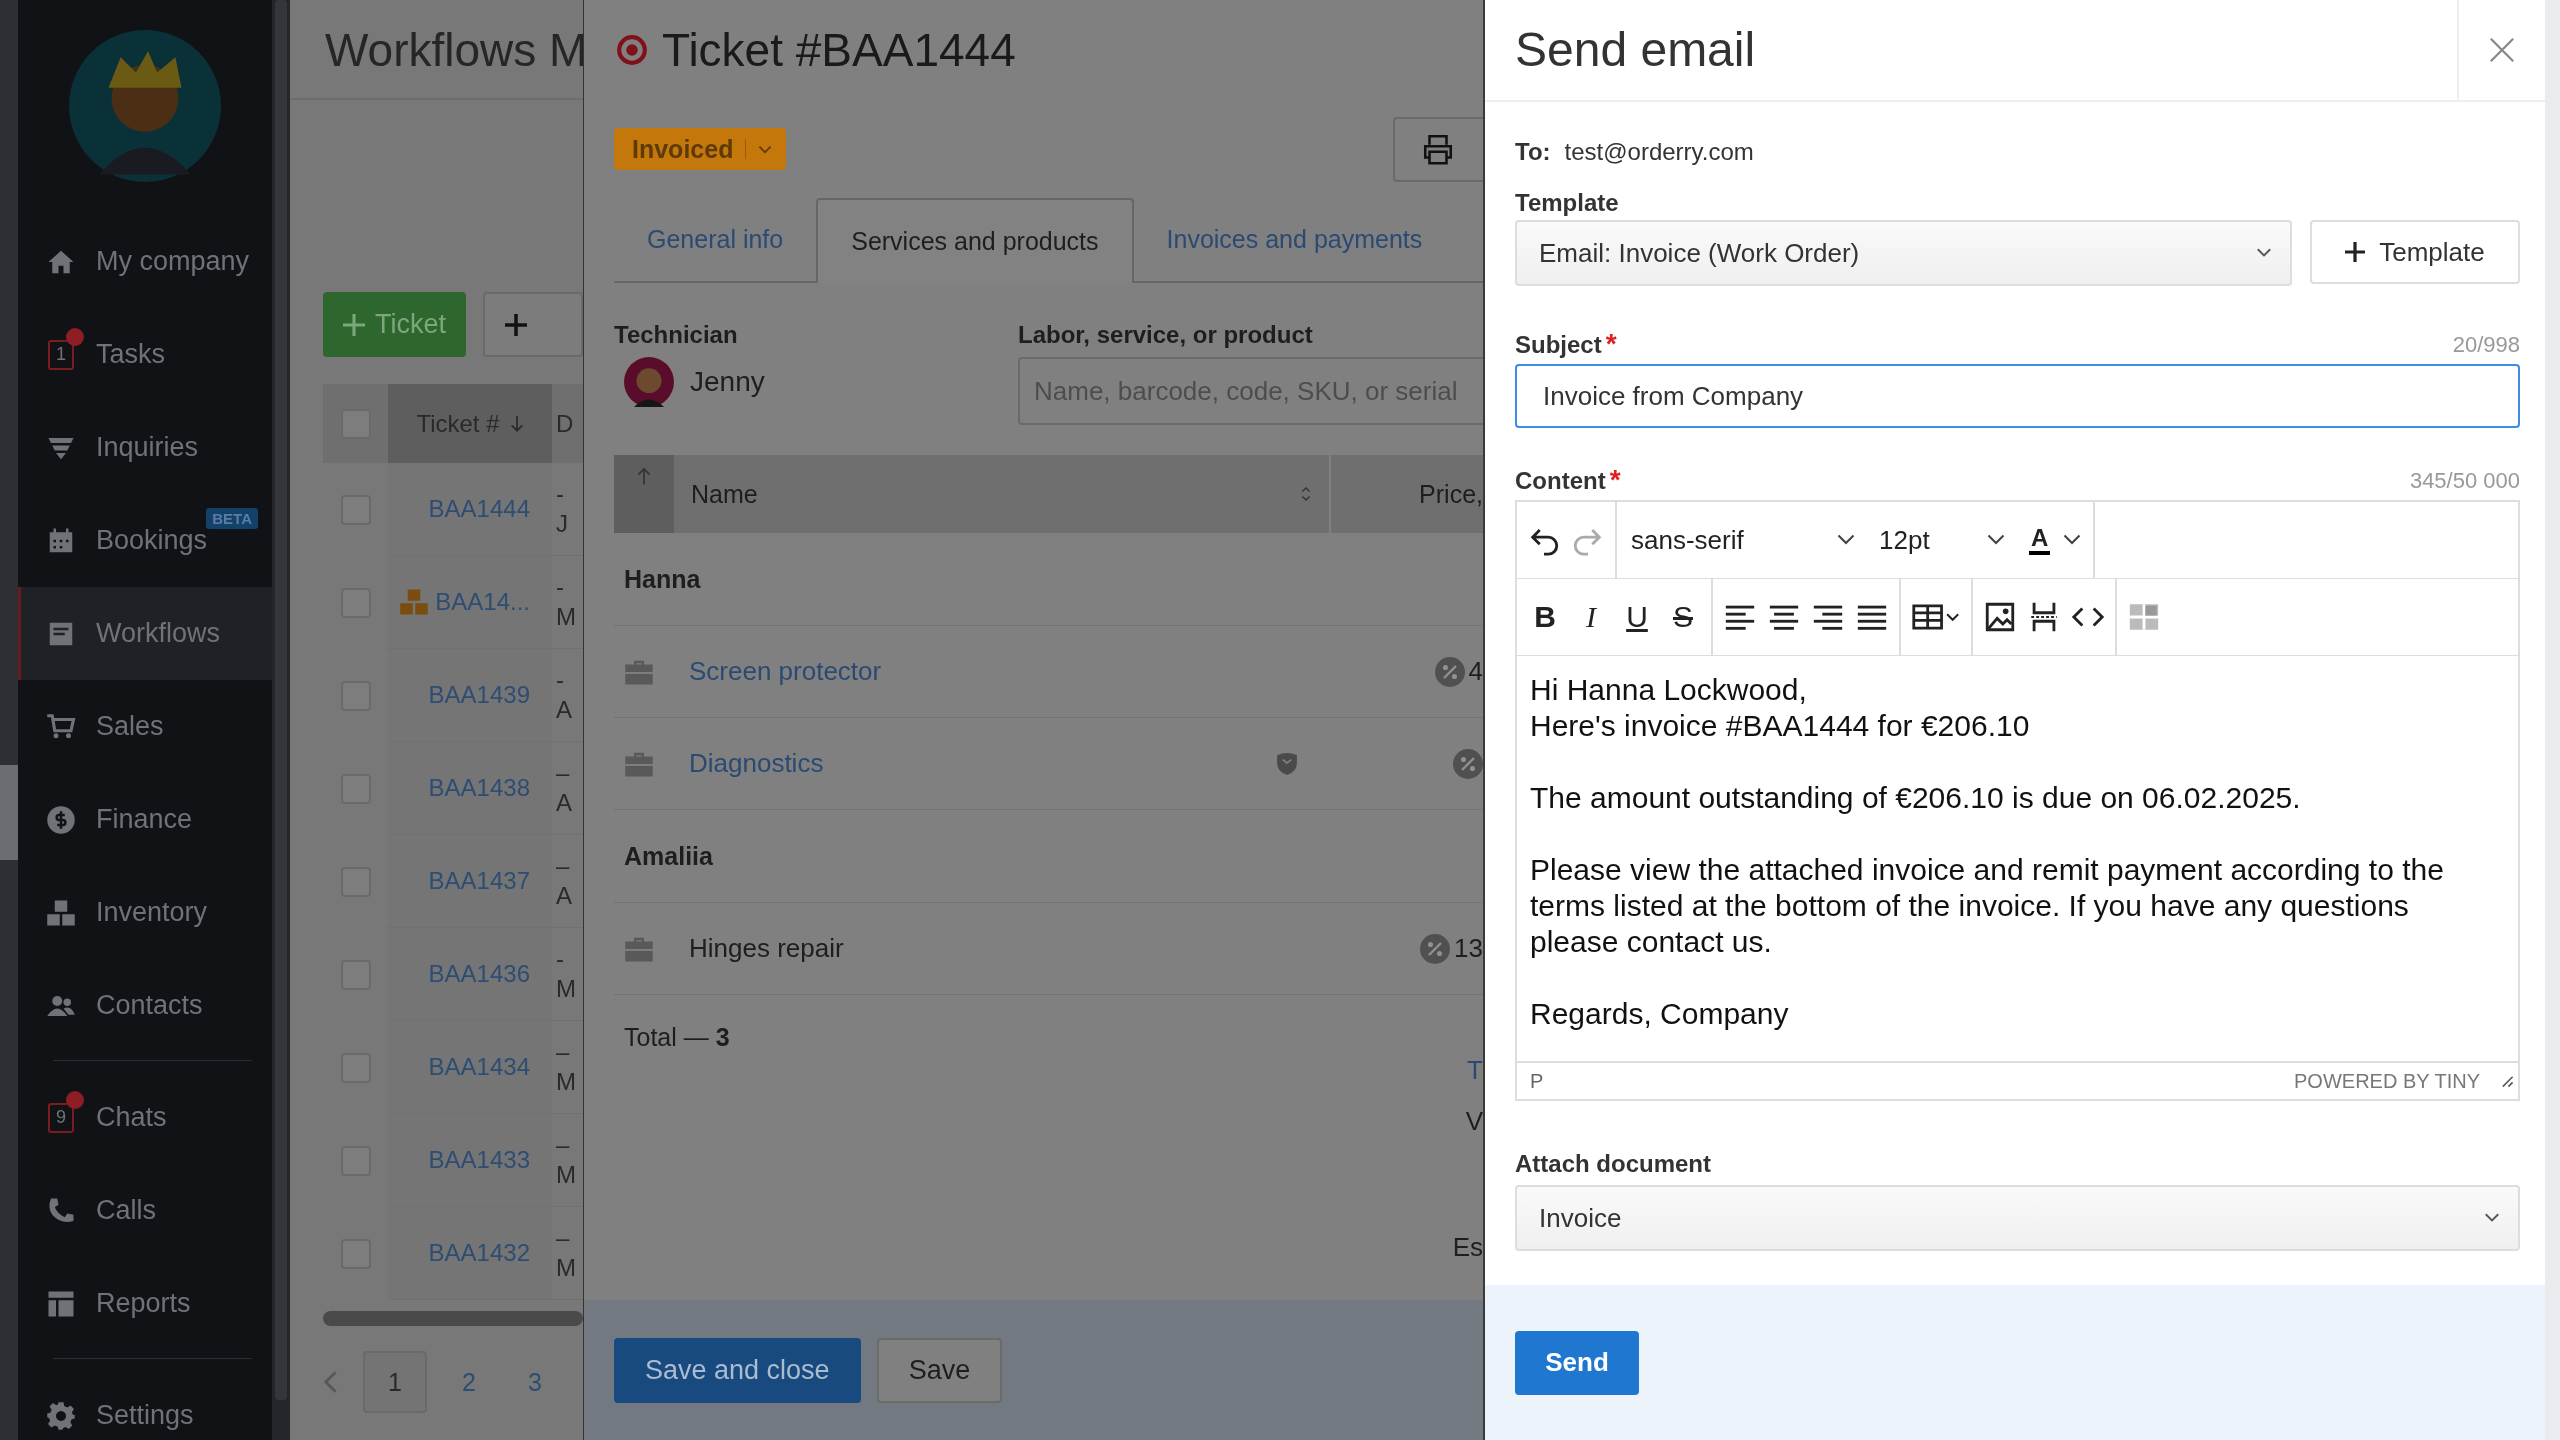 This screenshot has height=1440, width=2560. What do you see at coordinates (1568, 480) in the screenshot?
I see `field-label: Content*` at bounding box center [1568, 480].